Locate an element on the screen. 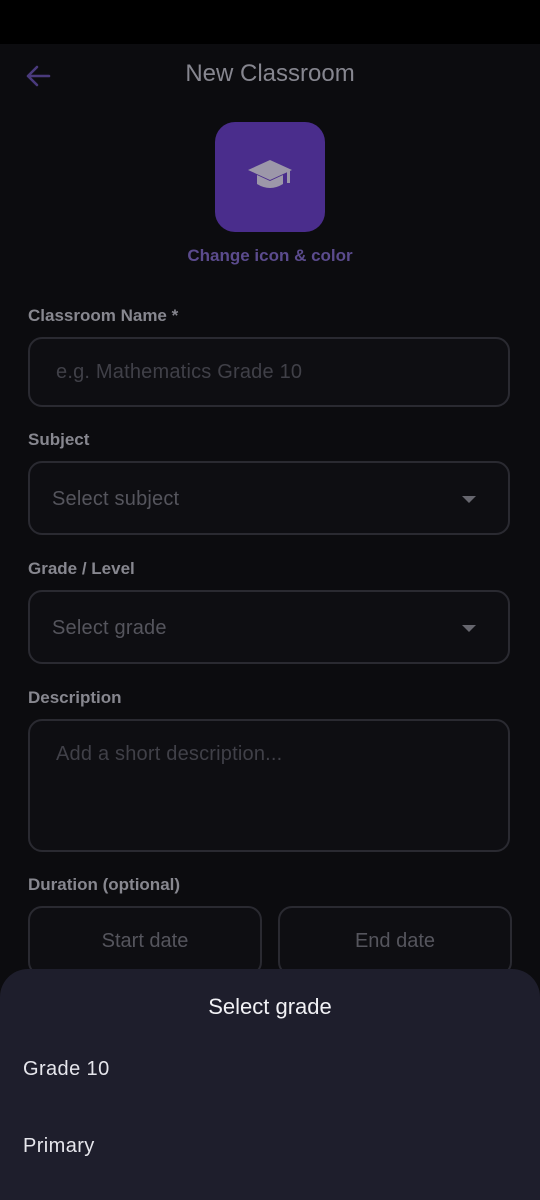 This screenshot has height=1200, width=540. subject-label: Subject is located at coordinates (59, 439).